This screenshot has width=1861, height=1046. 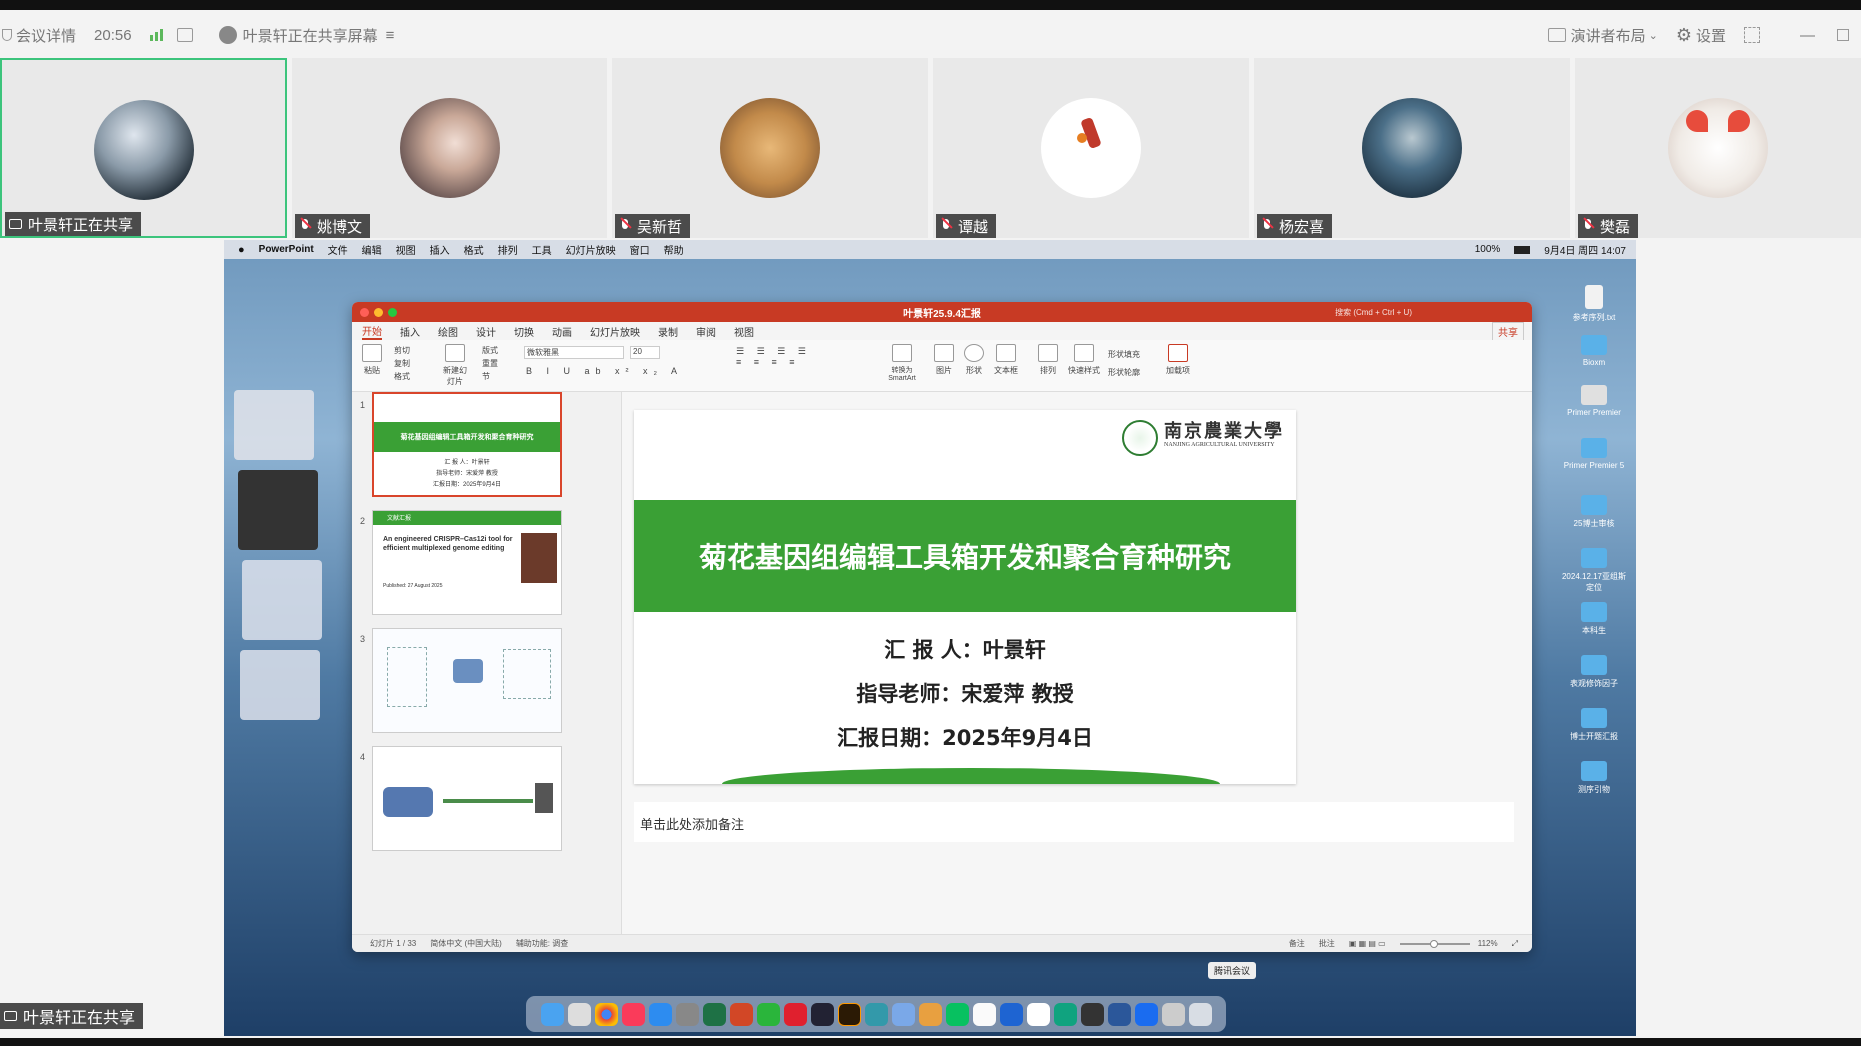 I want to click on desktop-folder-icon: 测序引物, so click(x=1594, y=778).